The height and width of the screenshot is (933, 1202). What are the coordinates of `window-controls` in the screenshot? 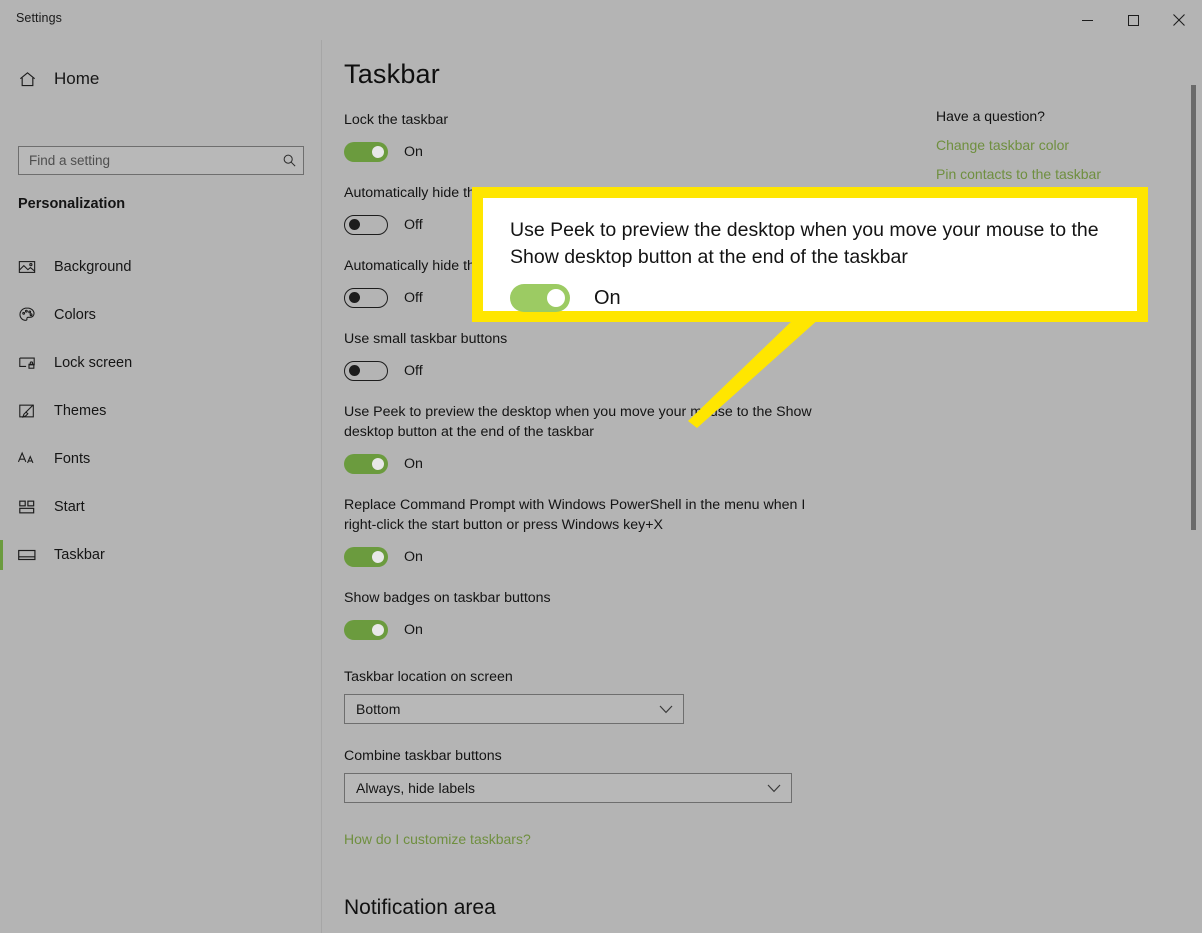 It's located at (1133, 20).